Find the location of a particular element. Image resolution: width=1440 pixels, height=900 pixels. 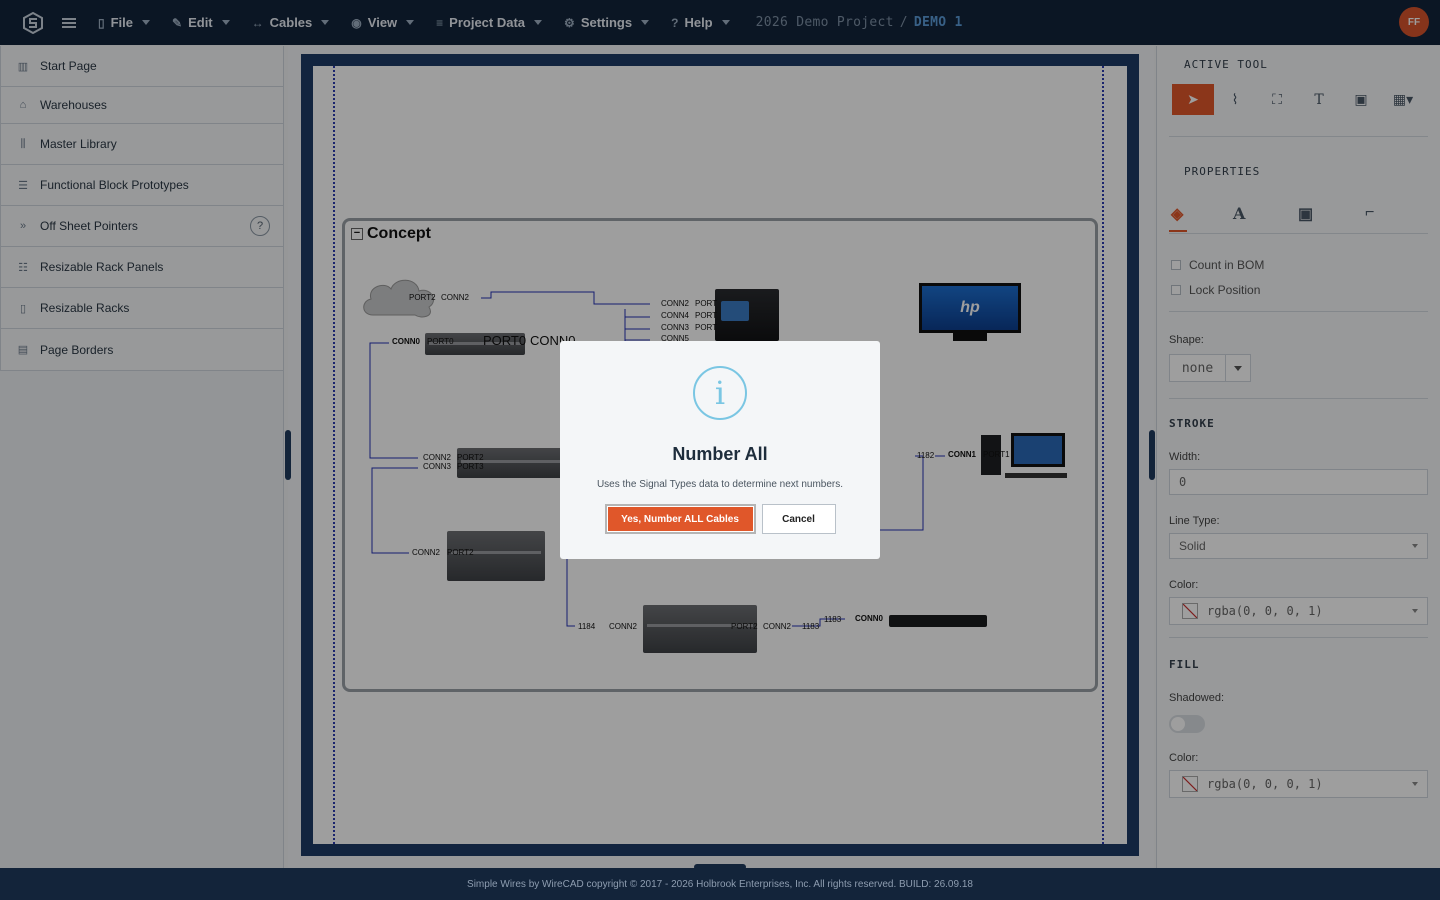

info-icon: i is located at coordinates (720, 393).